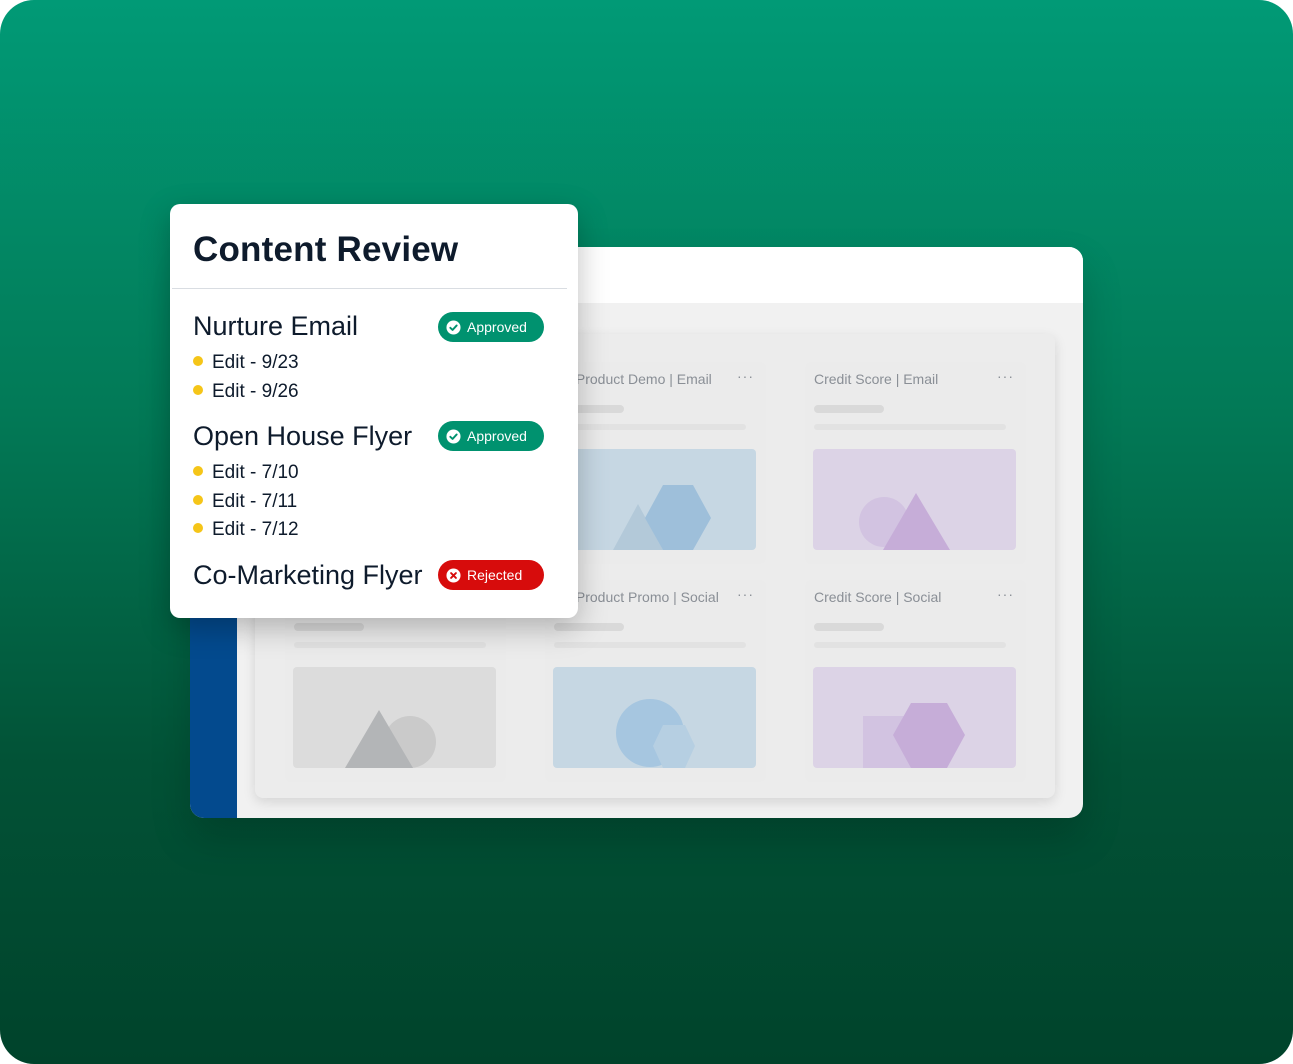 This screenshot has width=1293, height=1064. I want to click on review-item-name: Co-Marketing Flyer, so click(308, 575).